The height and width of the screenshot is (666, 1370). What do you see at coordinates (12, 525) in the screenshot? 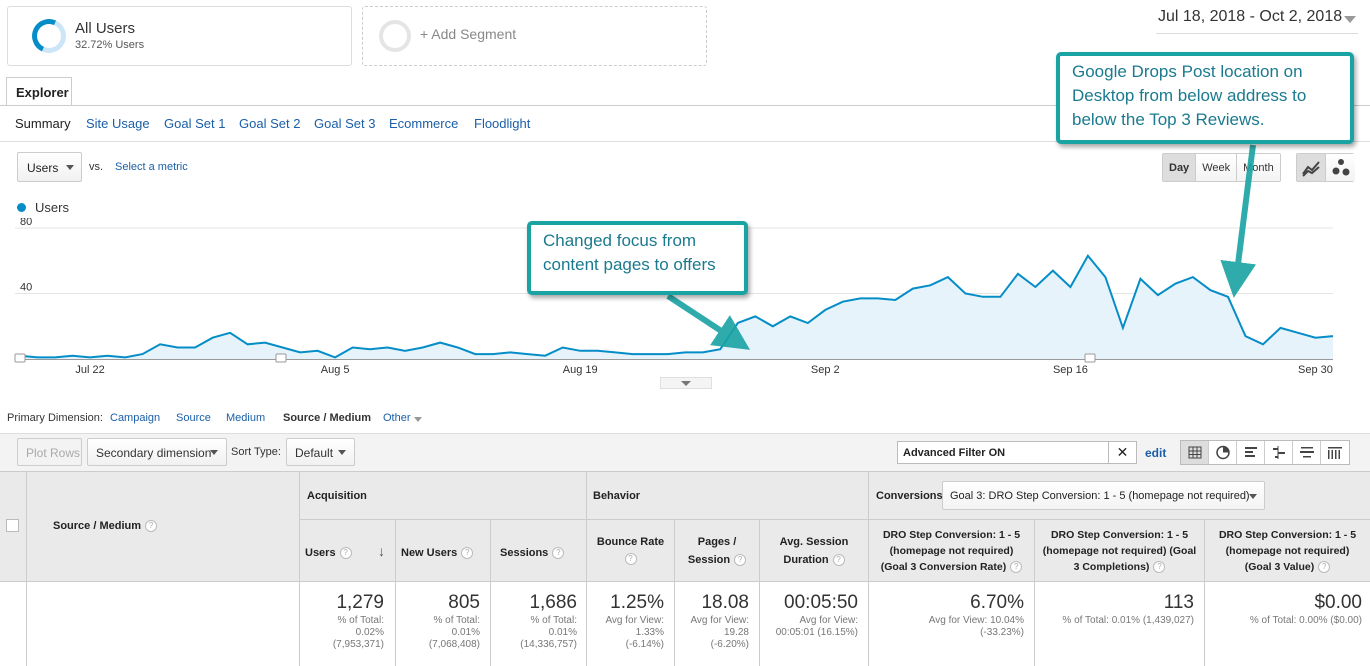
I see `select-all-checkbox` at bounding box center [12, 525].